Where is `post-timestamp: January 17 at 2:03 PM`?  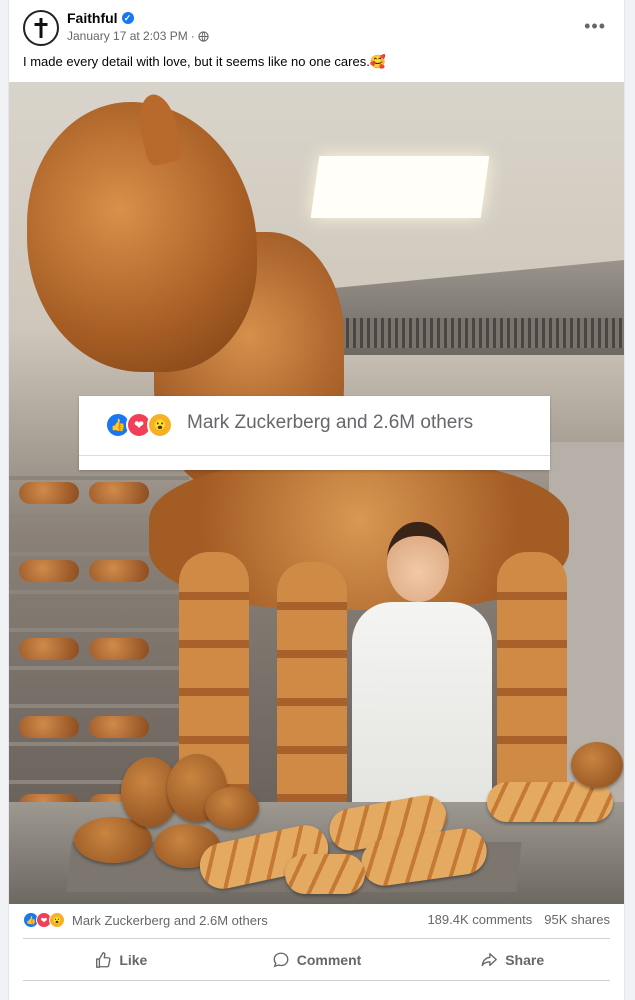 post-timestamp: January 17 at 2:03 PM is located at coordinates (127, 36).